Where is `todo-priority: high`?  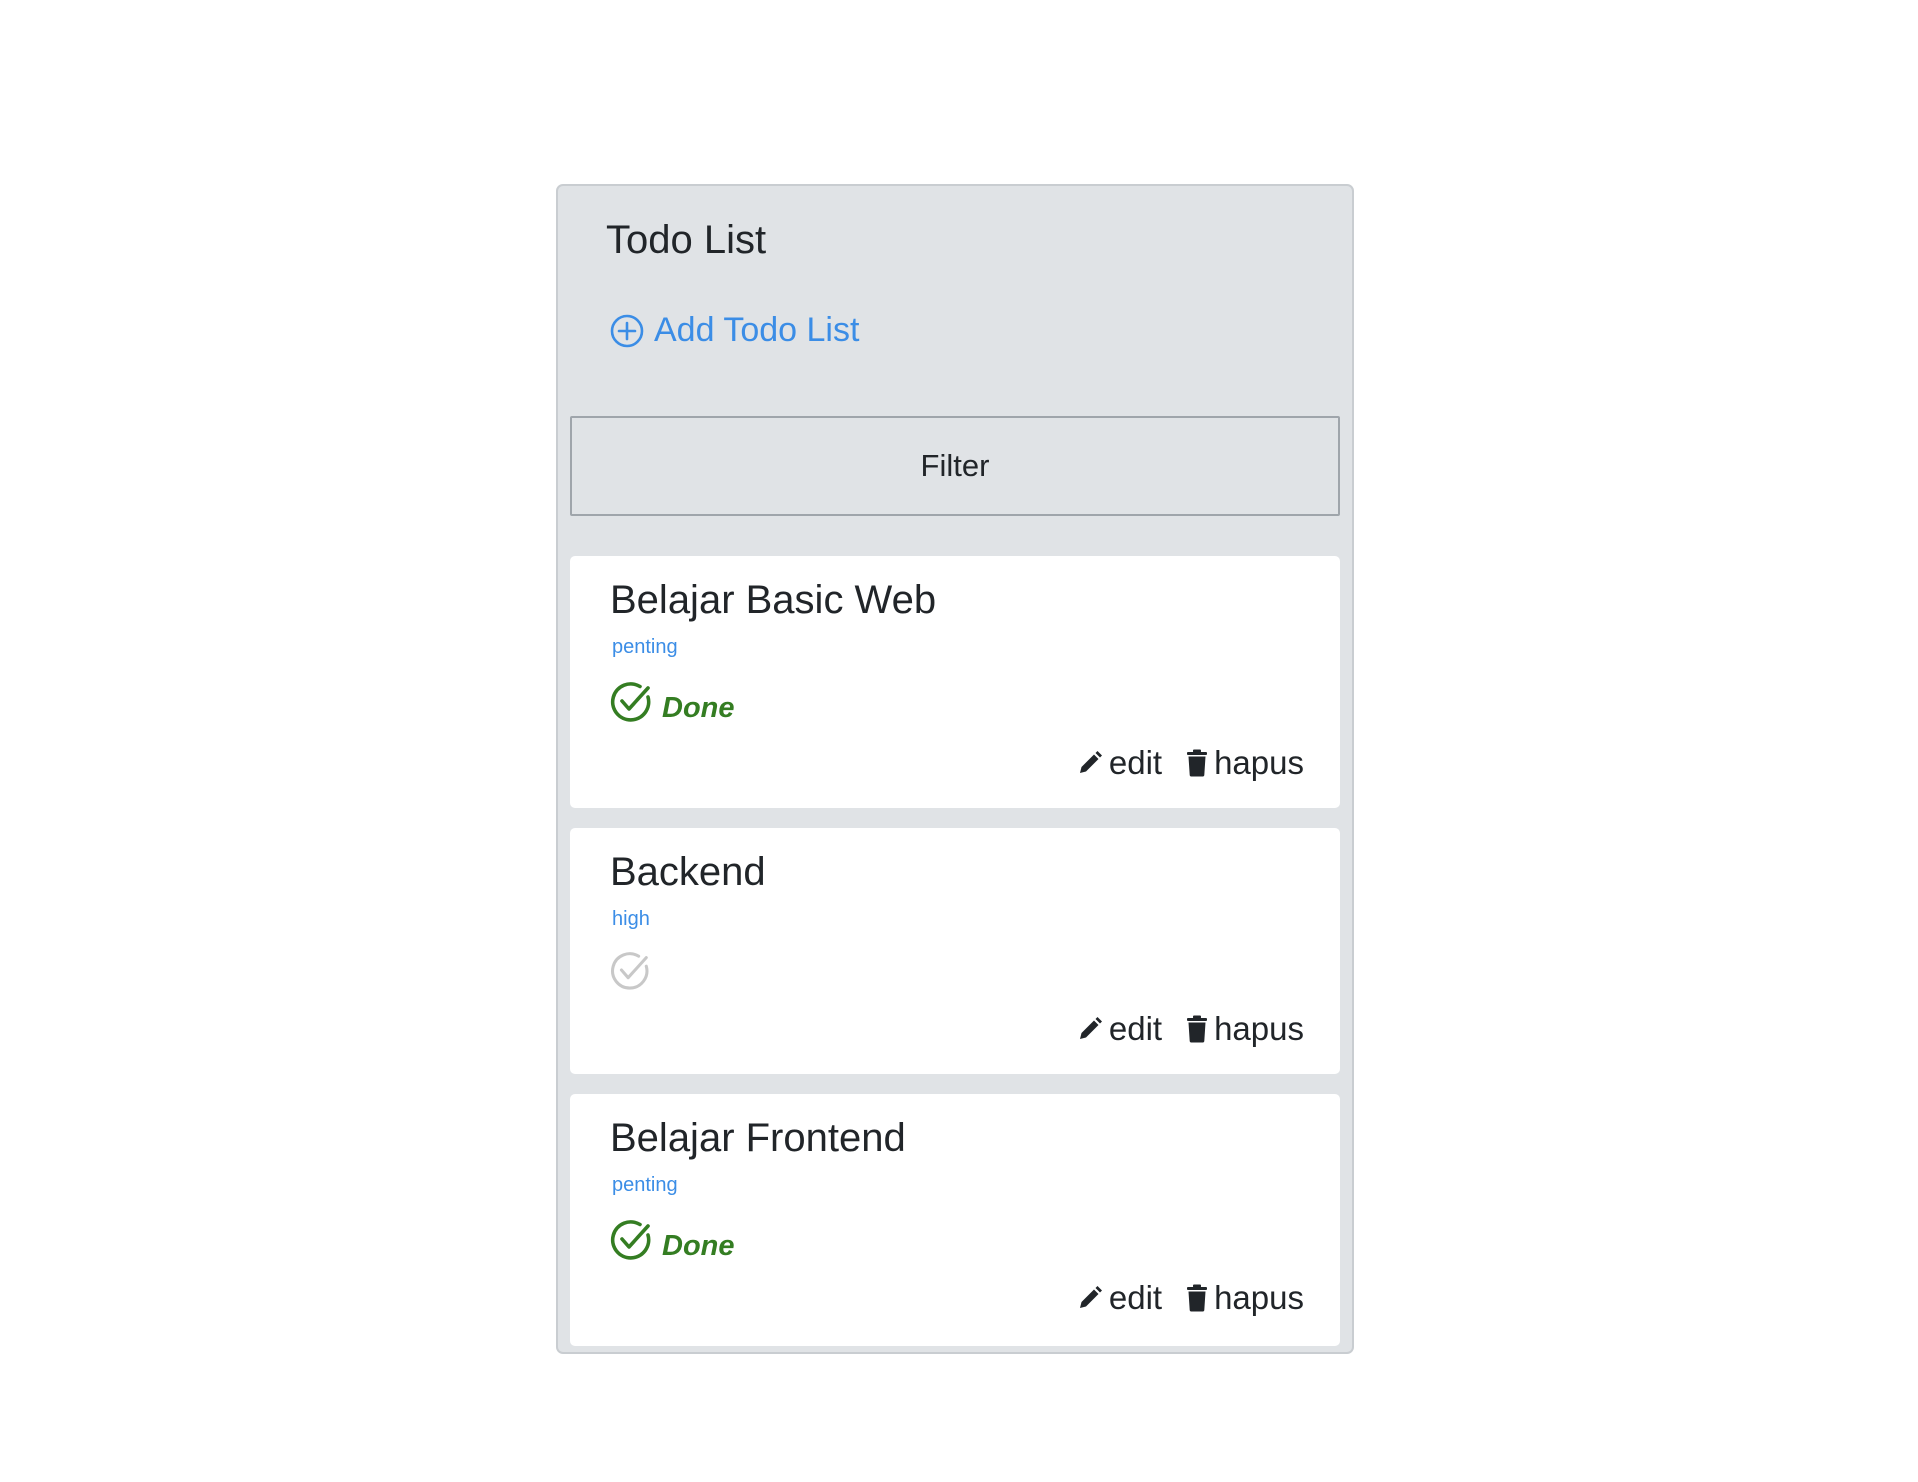 todo-priority: high is located at coordinates (631, 919).